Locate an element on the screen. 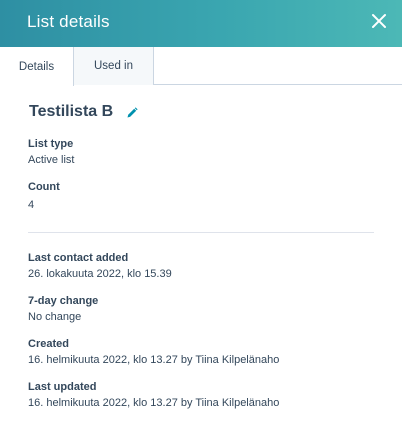 The image size is (402, 428). pencil-icon is located at coordinates (132, 112).